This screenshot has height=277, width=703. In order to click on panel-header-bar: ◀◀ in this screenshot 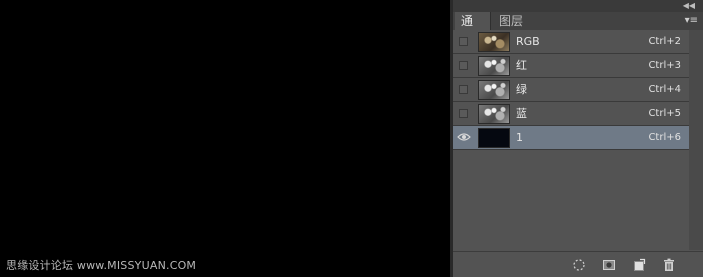, I will do `click(578, 6)`.